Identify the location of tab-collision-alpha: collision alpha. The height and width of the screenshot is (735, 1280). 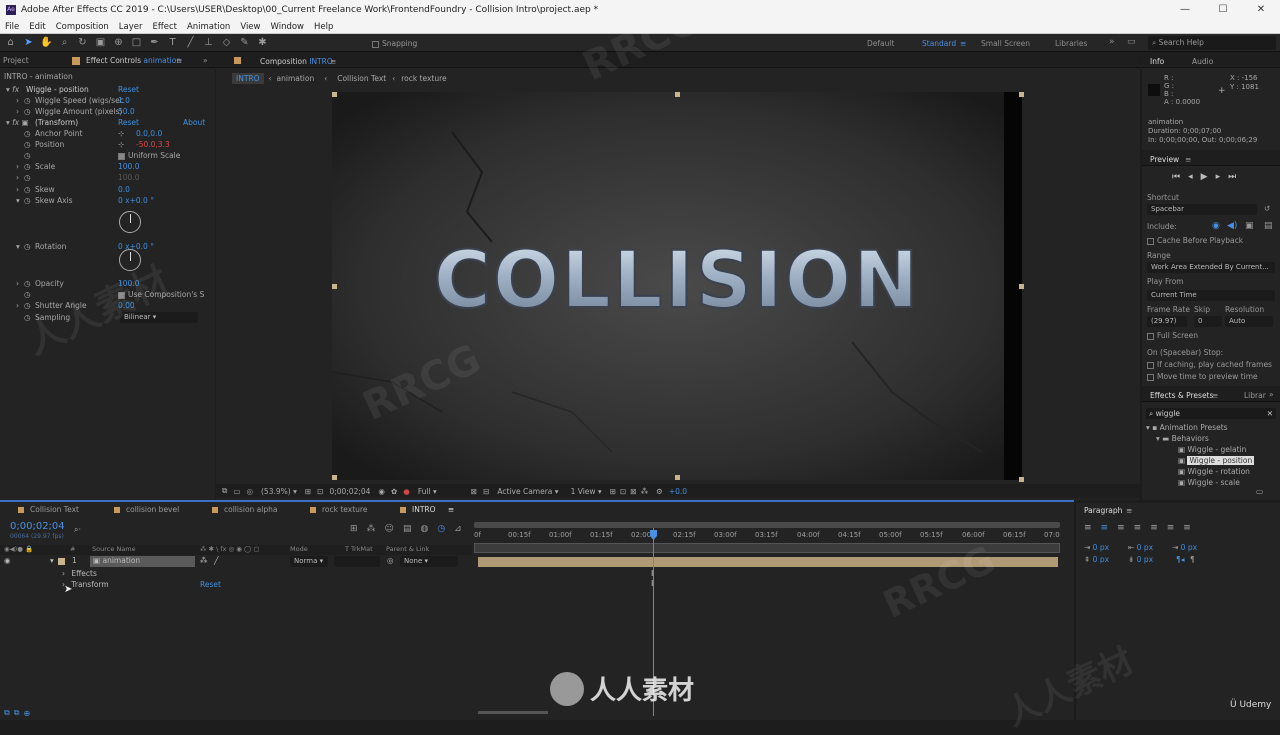
(244, 509).